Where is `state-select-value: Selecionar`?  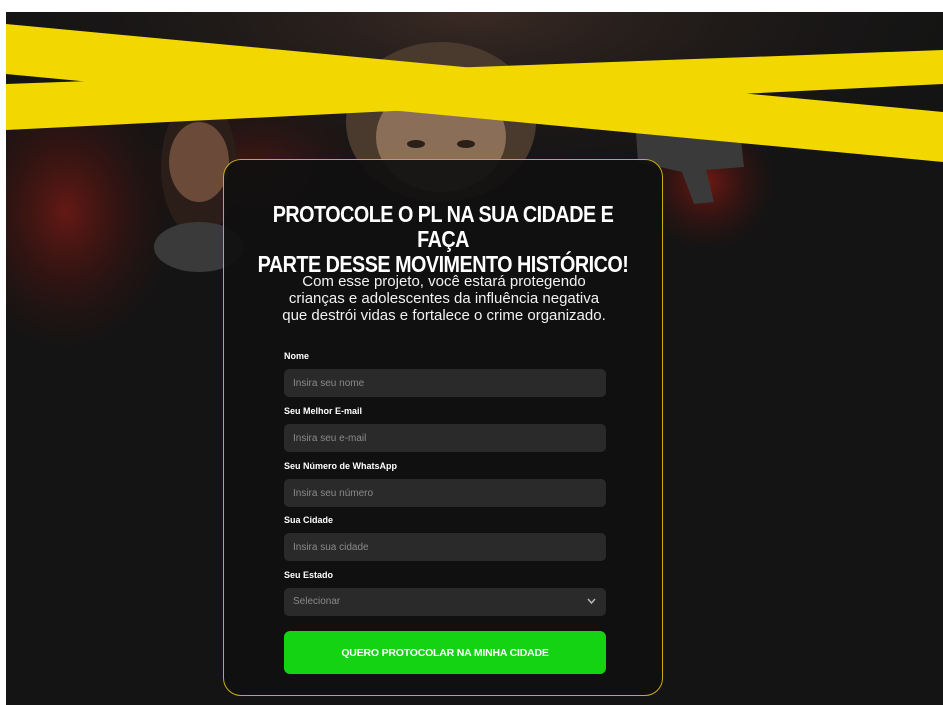 state-select-value: Selecionar is located at coordinates (317, 601).